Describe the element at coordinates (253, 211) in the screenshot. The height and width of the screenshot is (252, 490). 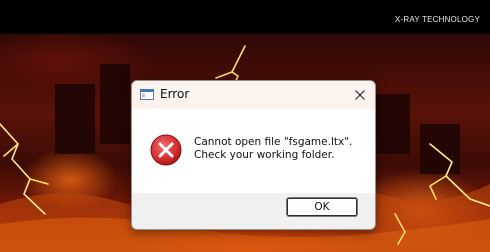
I see `dialog-footer: OK` at that location.